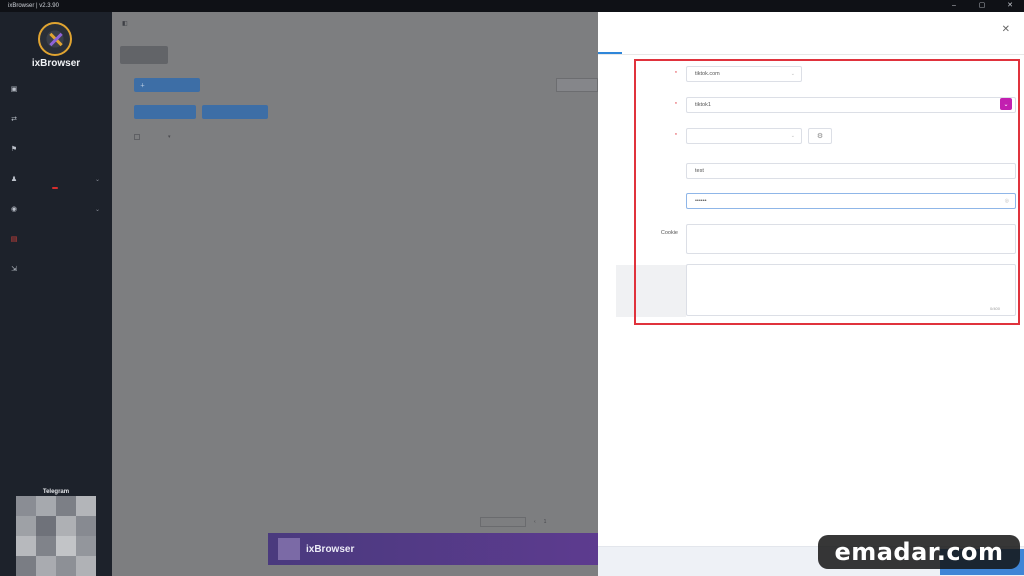 This screenshot has height=576, width=1024. I want to click on tab-preference-settings, so click(682, 47).